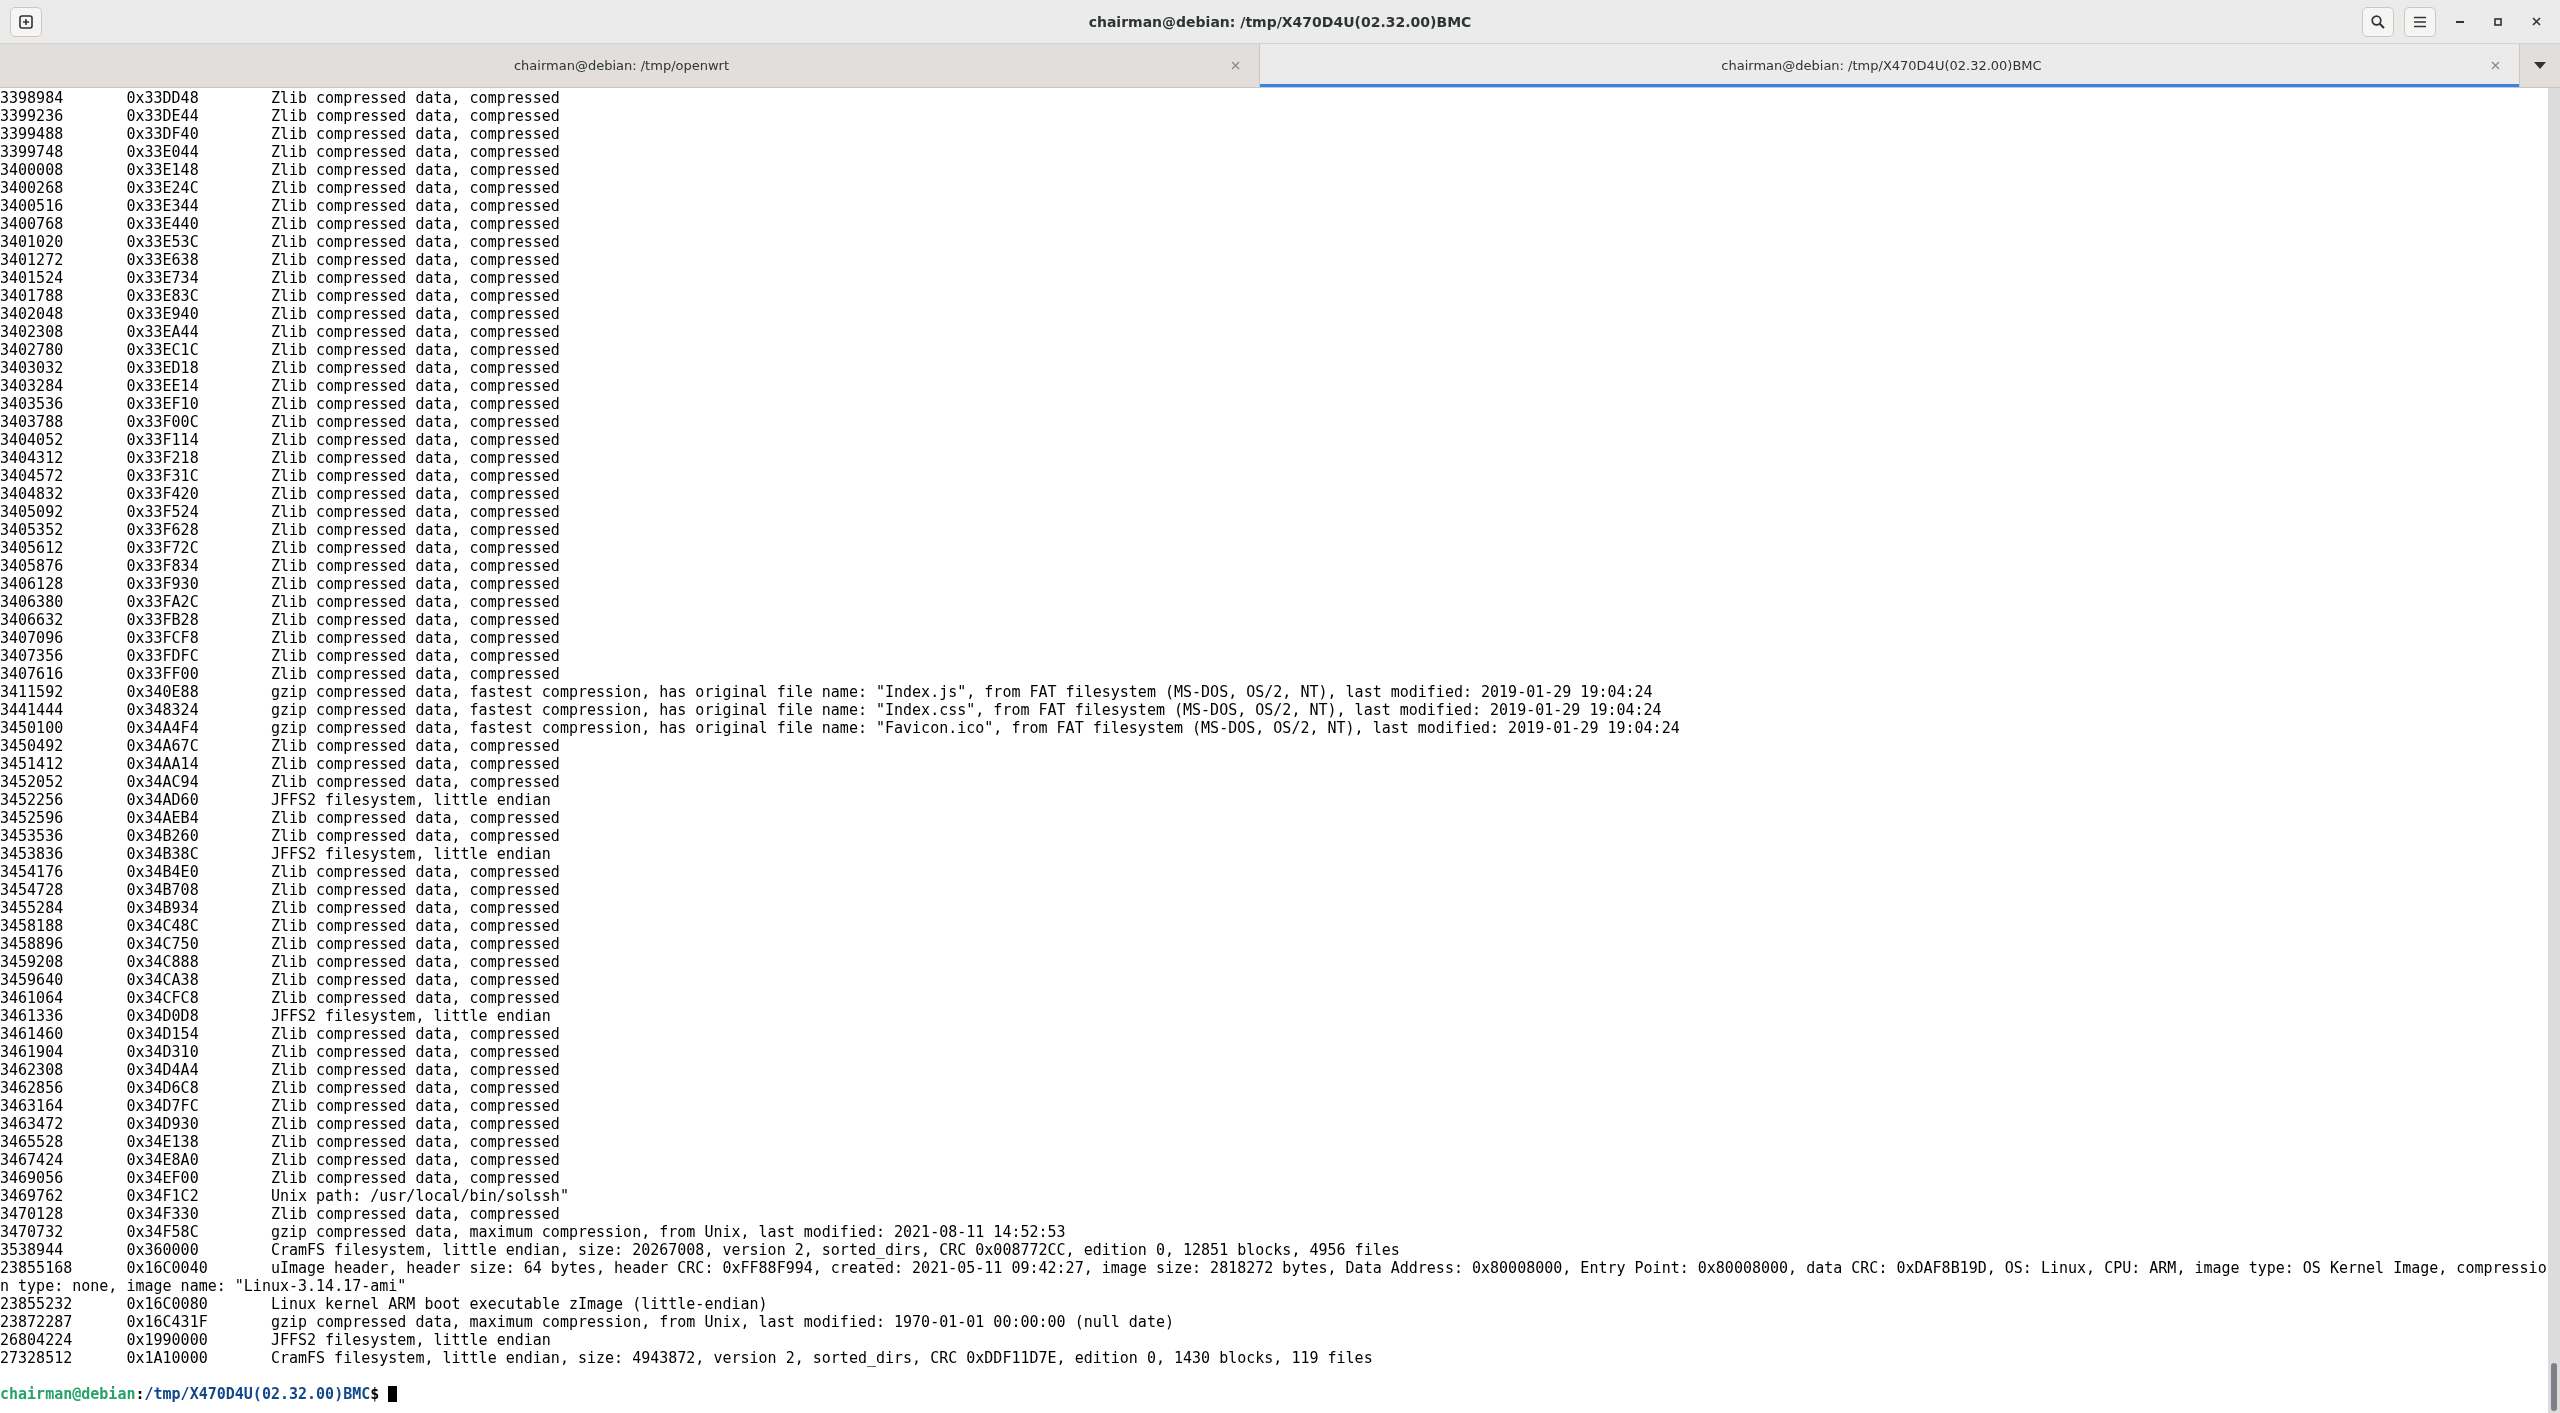  Describe the element at coordinates (68, 1394) in the screenshot. I see `prompt-user-host: chairman@debian` at that location.